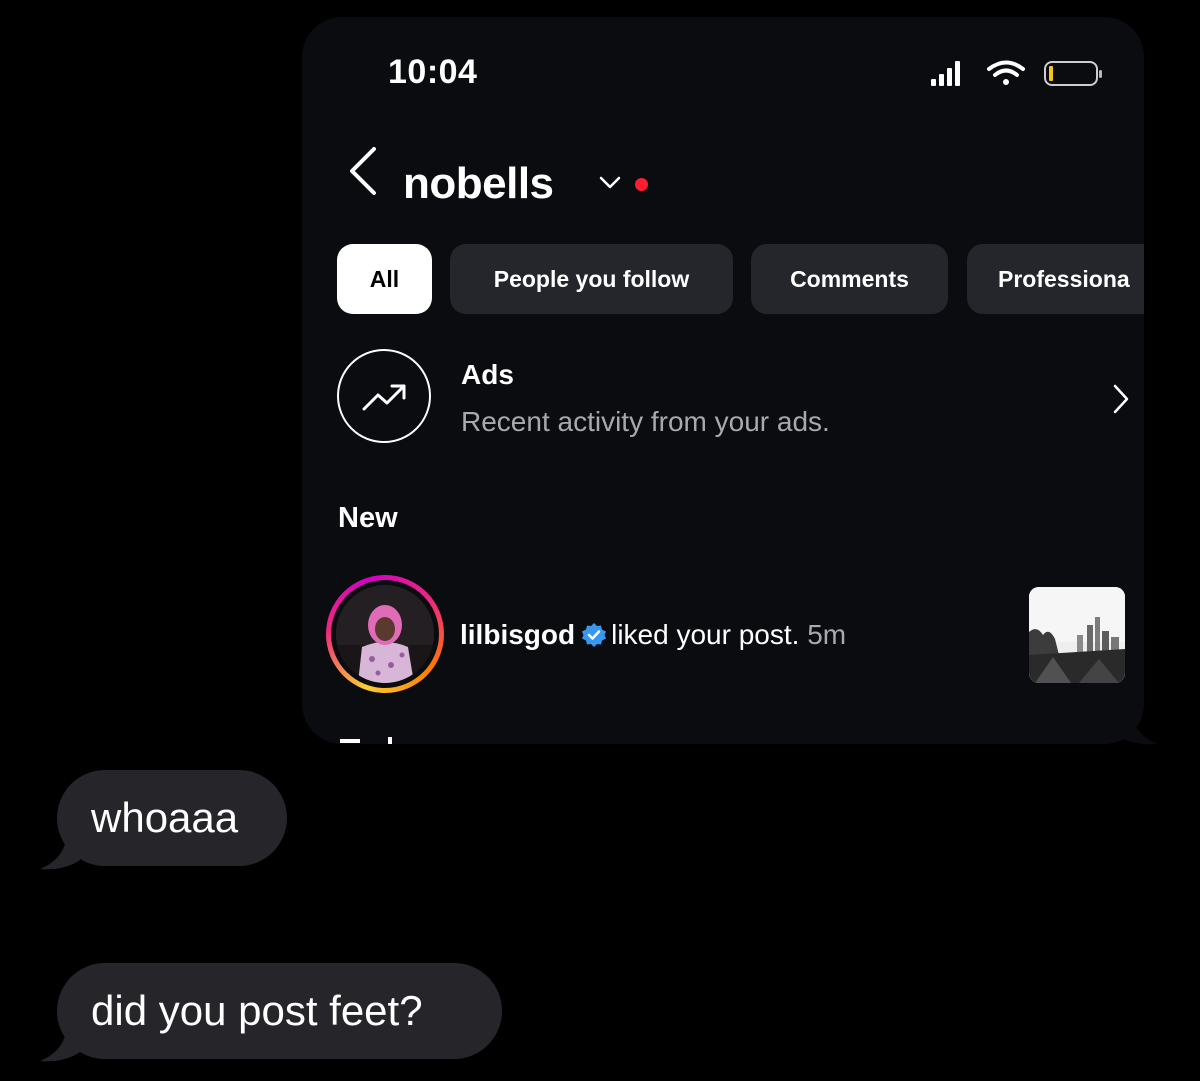 The image size is (1200, 1081). What do you see at coordinates (487, 374) in the screenshot?
I see `ads-title: Ads` at bounding box center [487, 374].